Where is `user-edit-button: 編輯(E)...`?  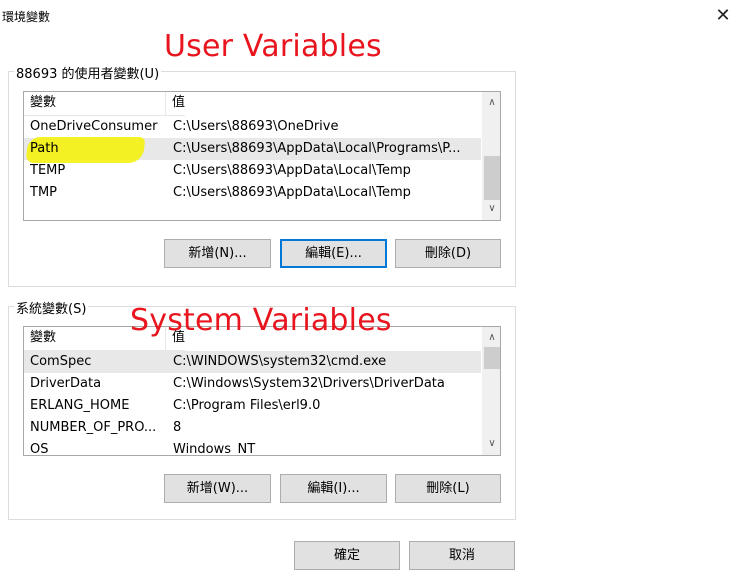
user-edit-button: 編輯(E)... is located at coordinates (333, 253).